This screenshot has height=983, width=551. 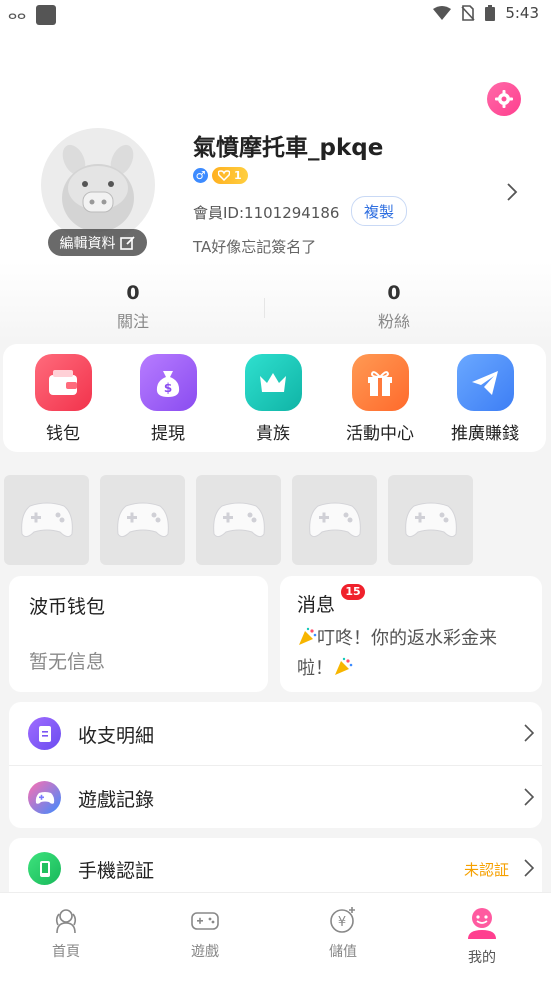 I want to click on quick-item-nobility: 貴族, so click(x=273, y=399).